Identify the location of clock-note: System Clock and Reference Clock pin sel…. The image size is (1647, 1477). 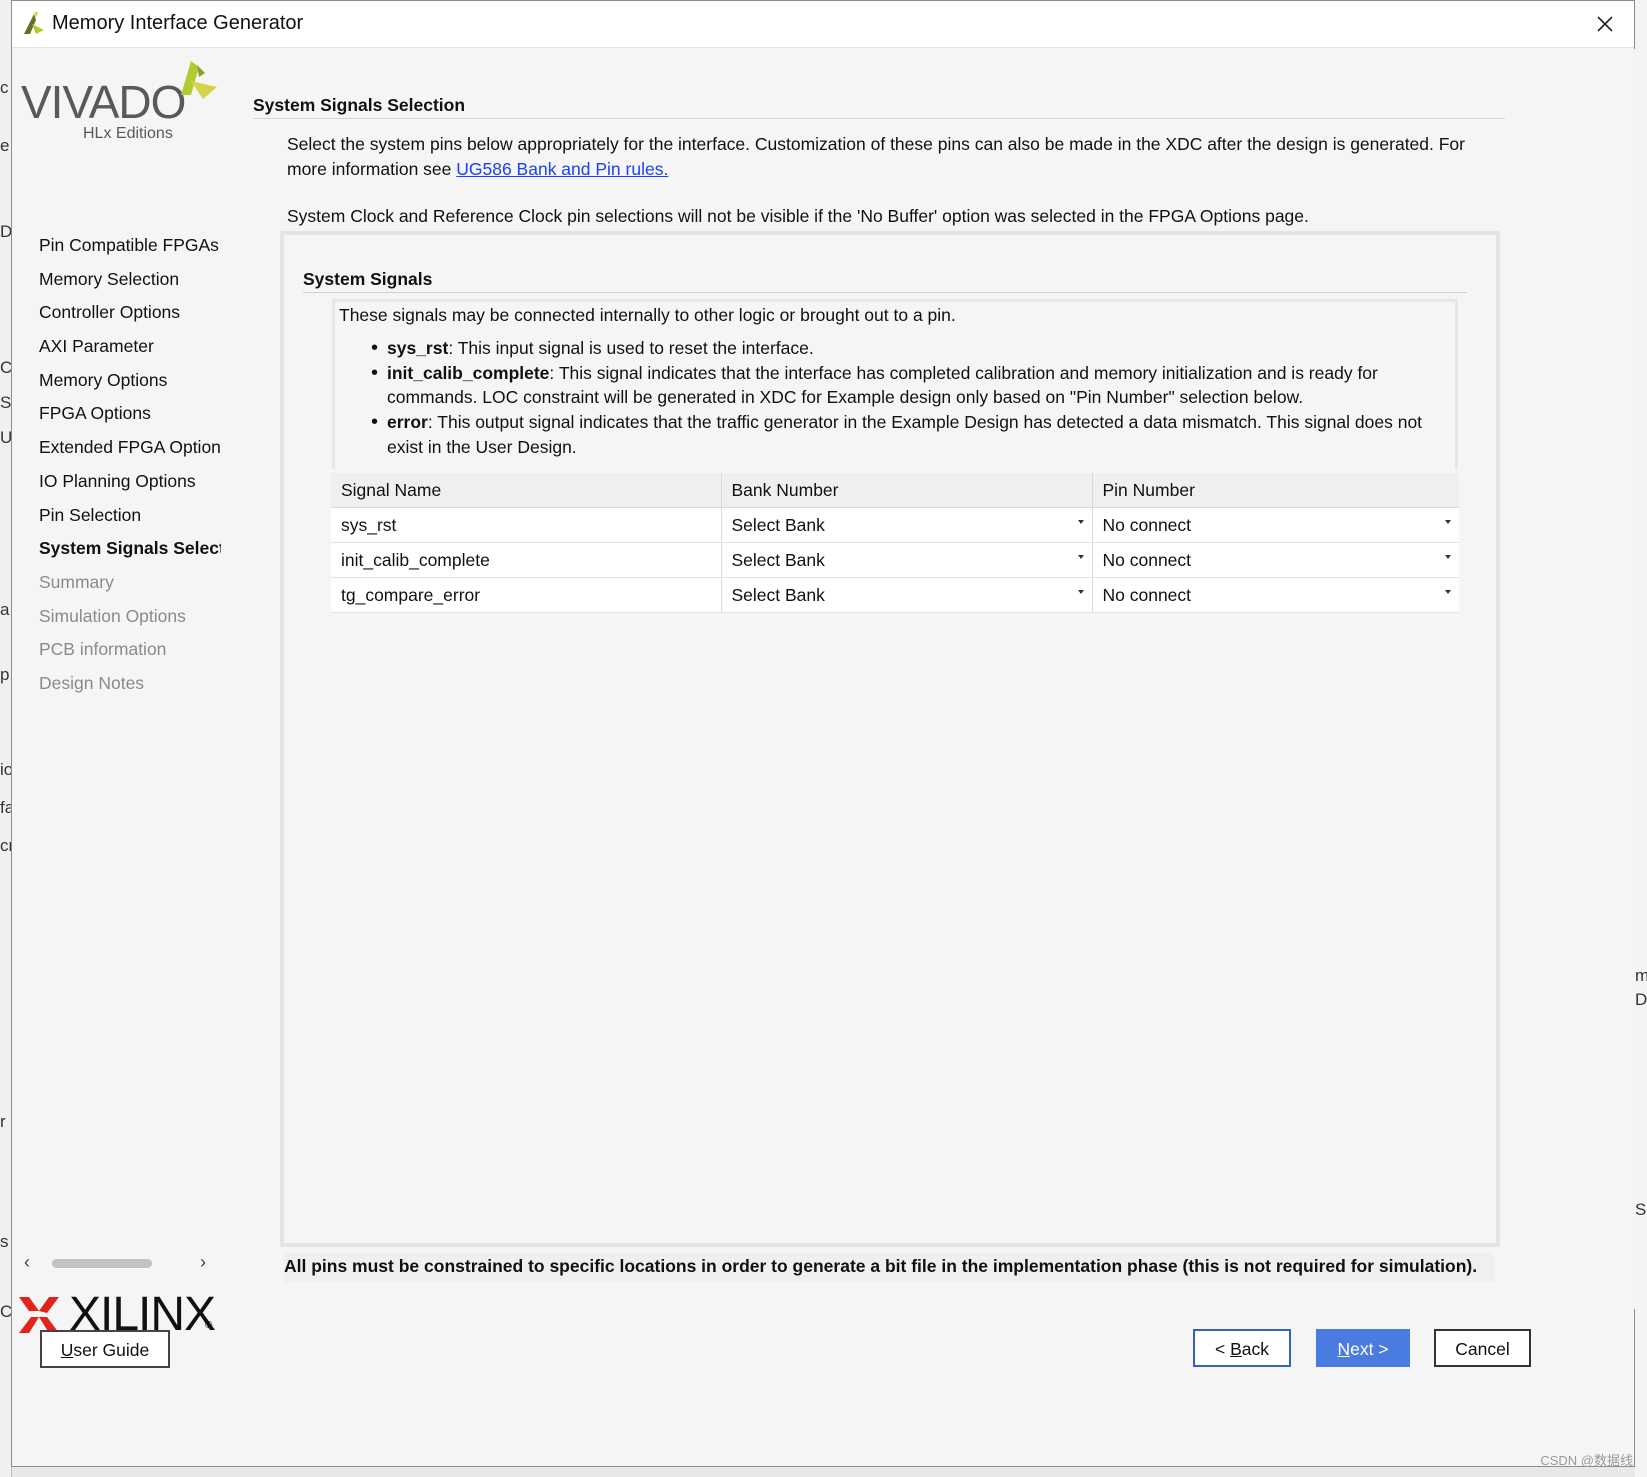
(798, 216).